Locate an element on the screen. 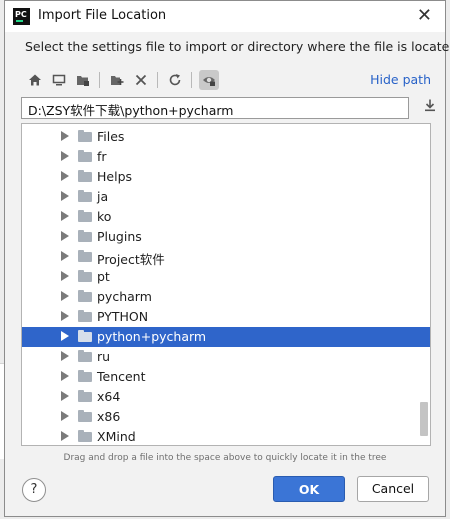 The image size is (450, 519). project-folder-icon is located at coordinates (83, 80).